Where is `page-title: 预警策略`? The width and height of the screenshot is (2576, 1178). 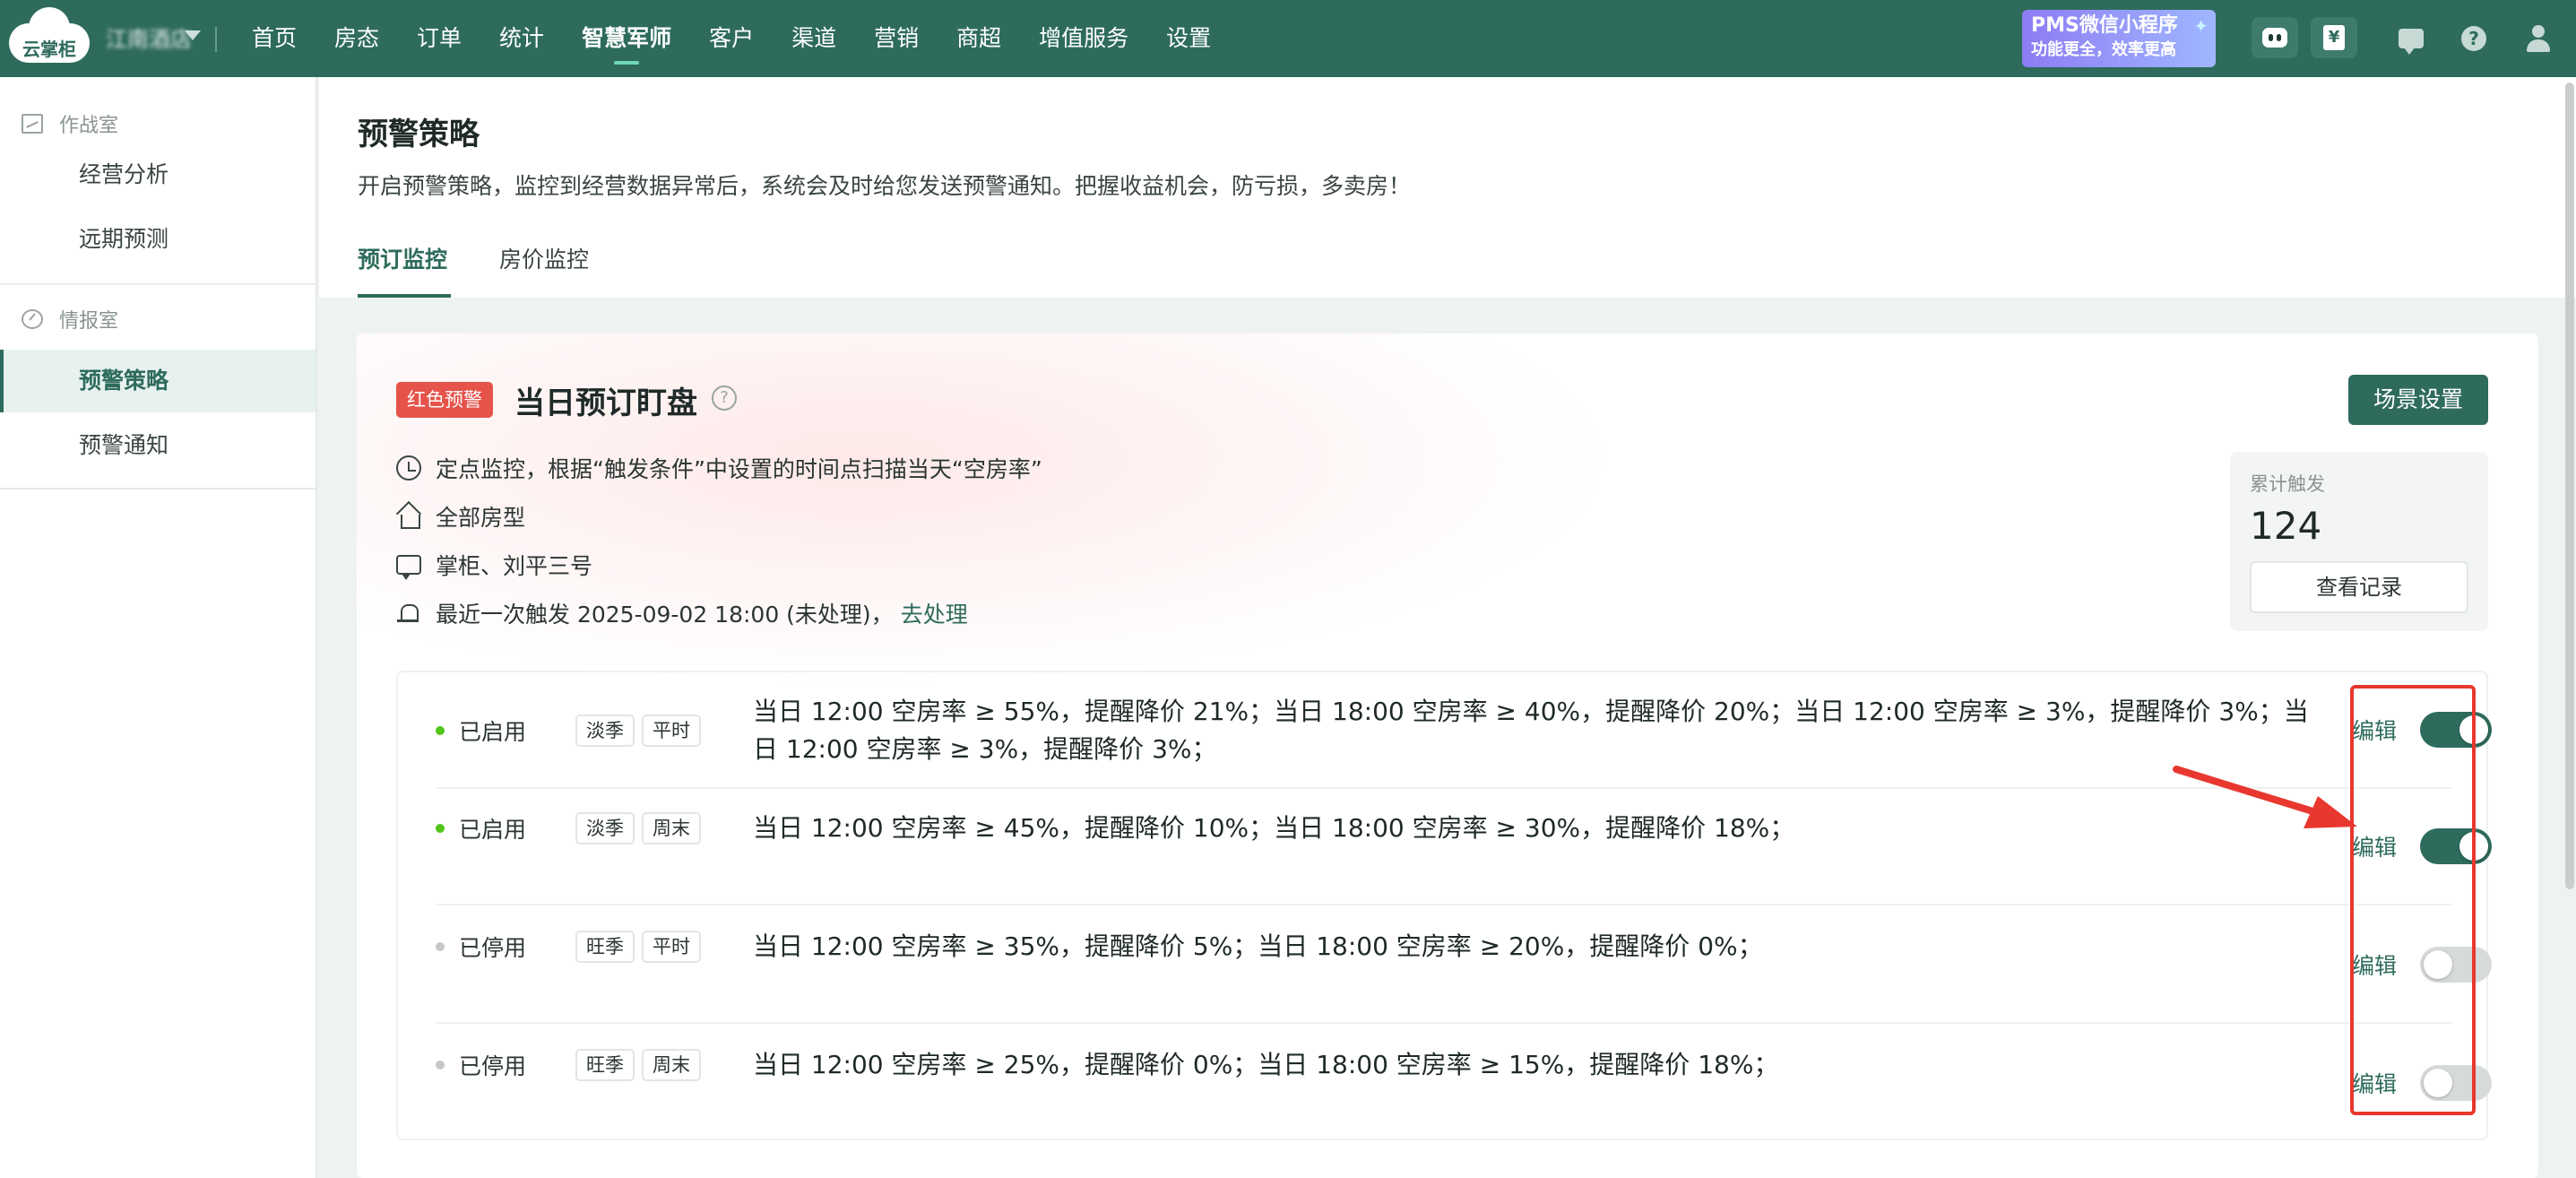
page-title: 预警策略 is located at coordinates (419, 134).